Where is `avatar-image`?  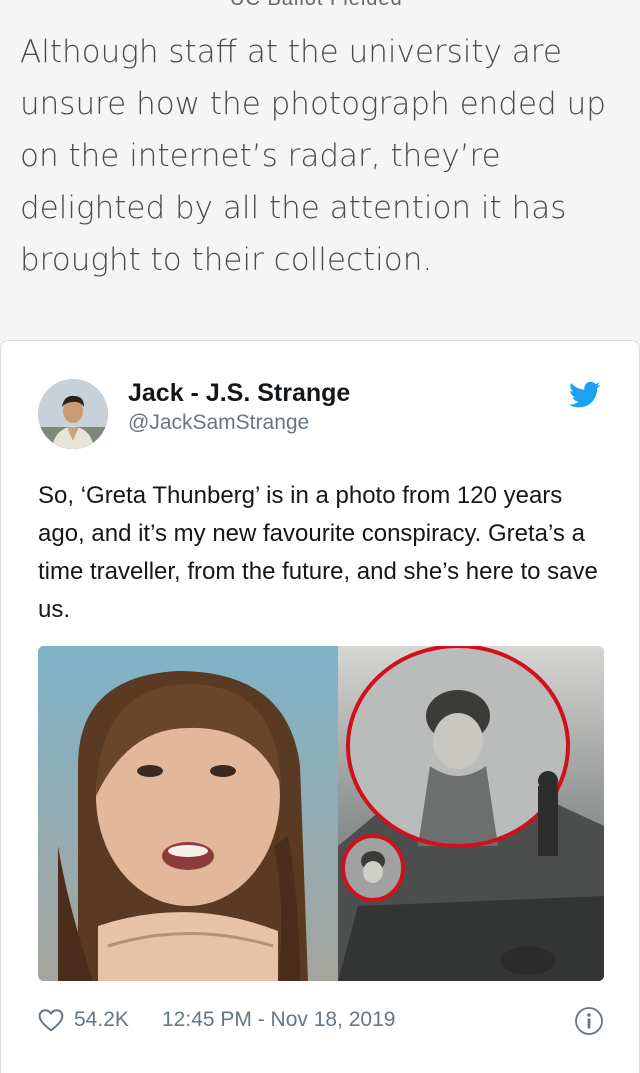
avatar-image is located at coordinates (73, 414).